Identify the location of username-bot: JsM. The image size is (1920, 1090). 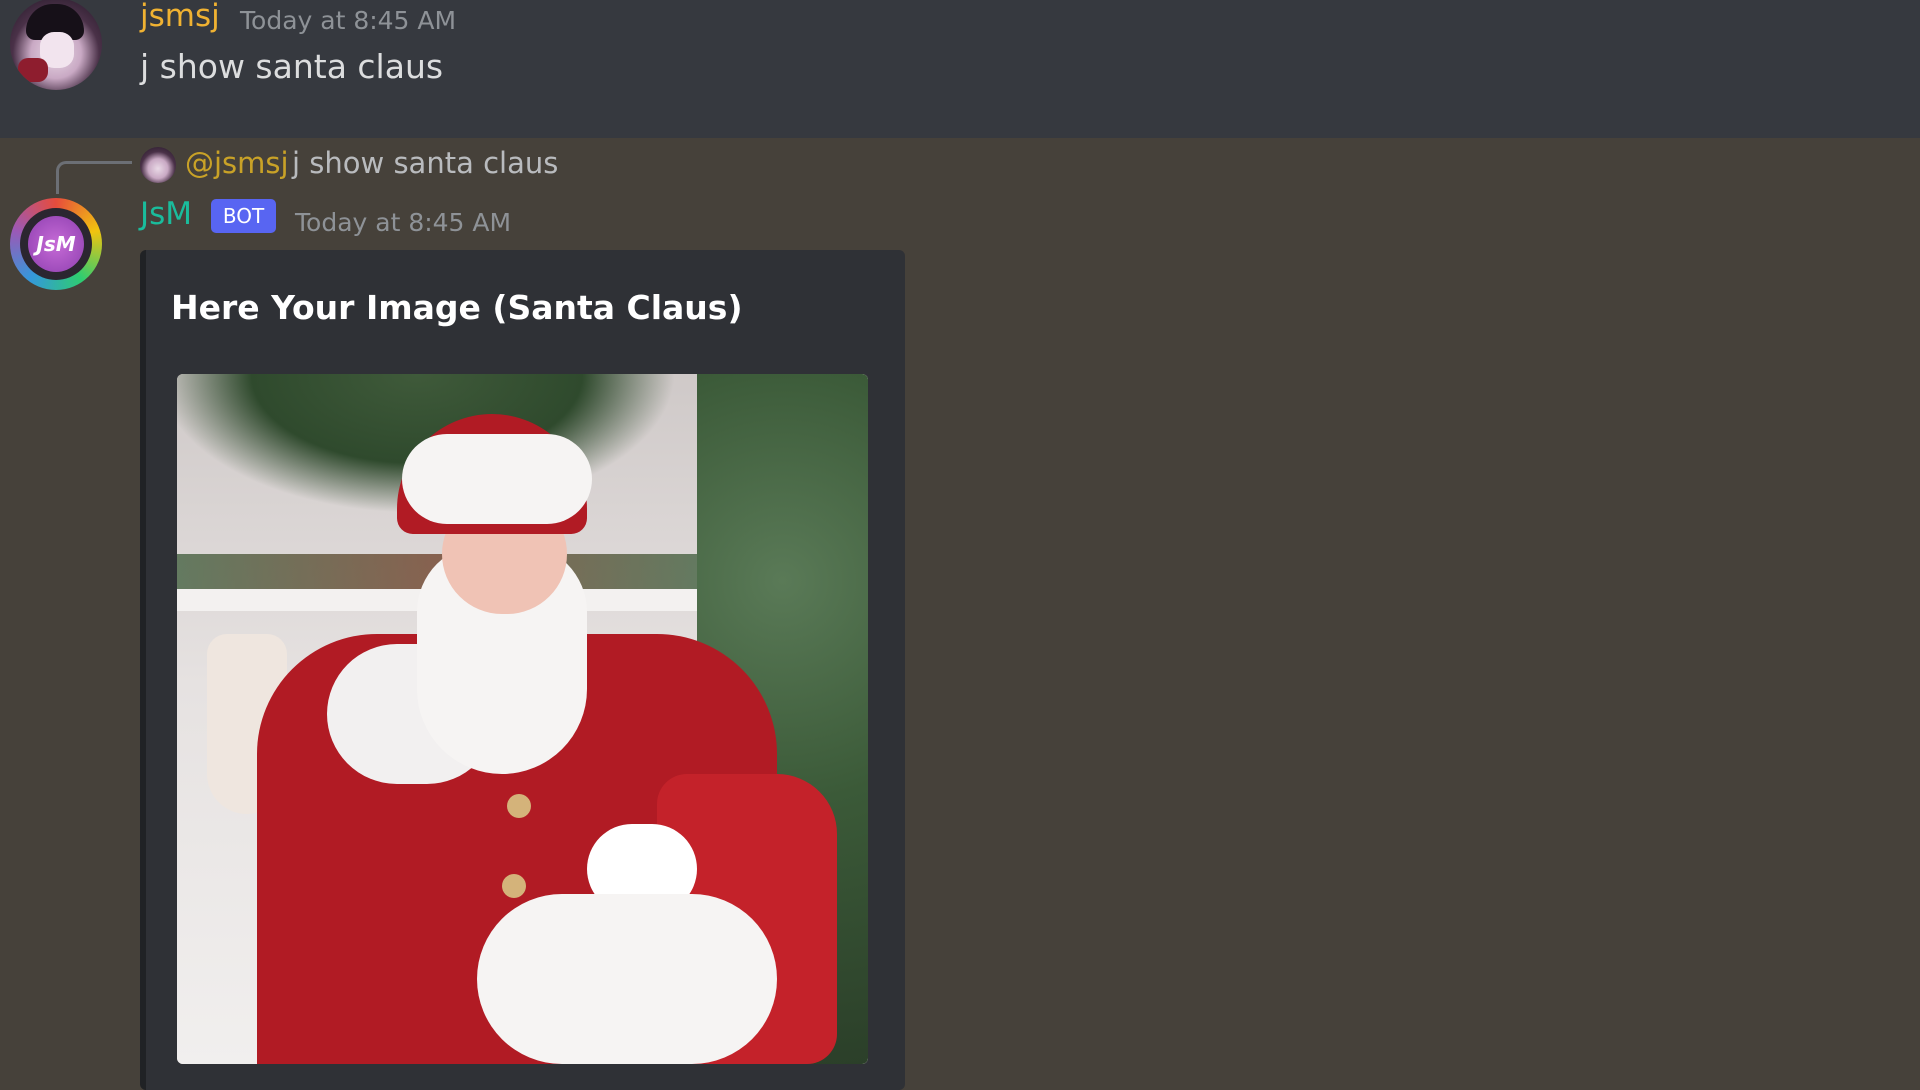
(166, 214).